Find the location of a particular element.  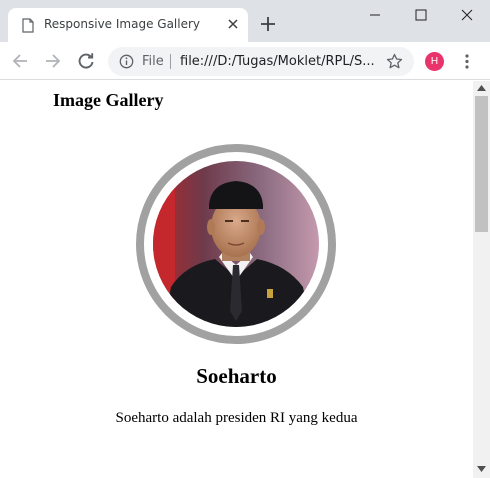

vertical-scrollbar is located at coordinates (481, 279).